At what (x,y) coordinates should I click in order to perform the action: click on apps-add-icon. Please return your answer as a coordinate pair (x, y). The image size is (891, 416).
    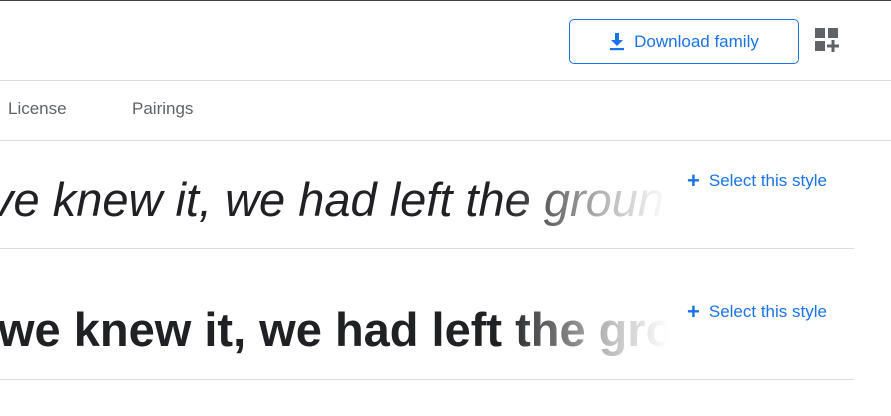
    Looking at the image, I should click on (827, 40).